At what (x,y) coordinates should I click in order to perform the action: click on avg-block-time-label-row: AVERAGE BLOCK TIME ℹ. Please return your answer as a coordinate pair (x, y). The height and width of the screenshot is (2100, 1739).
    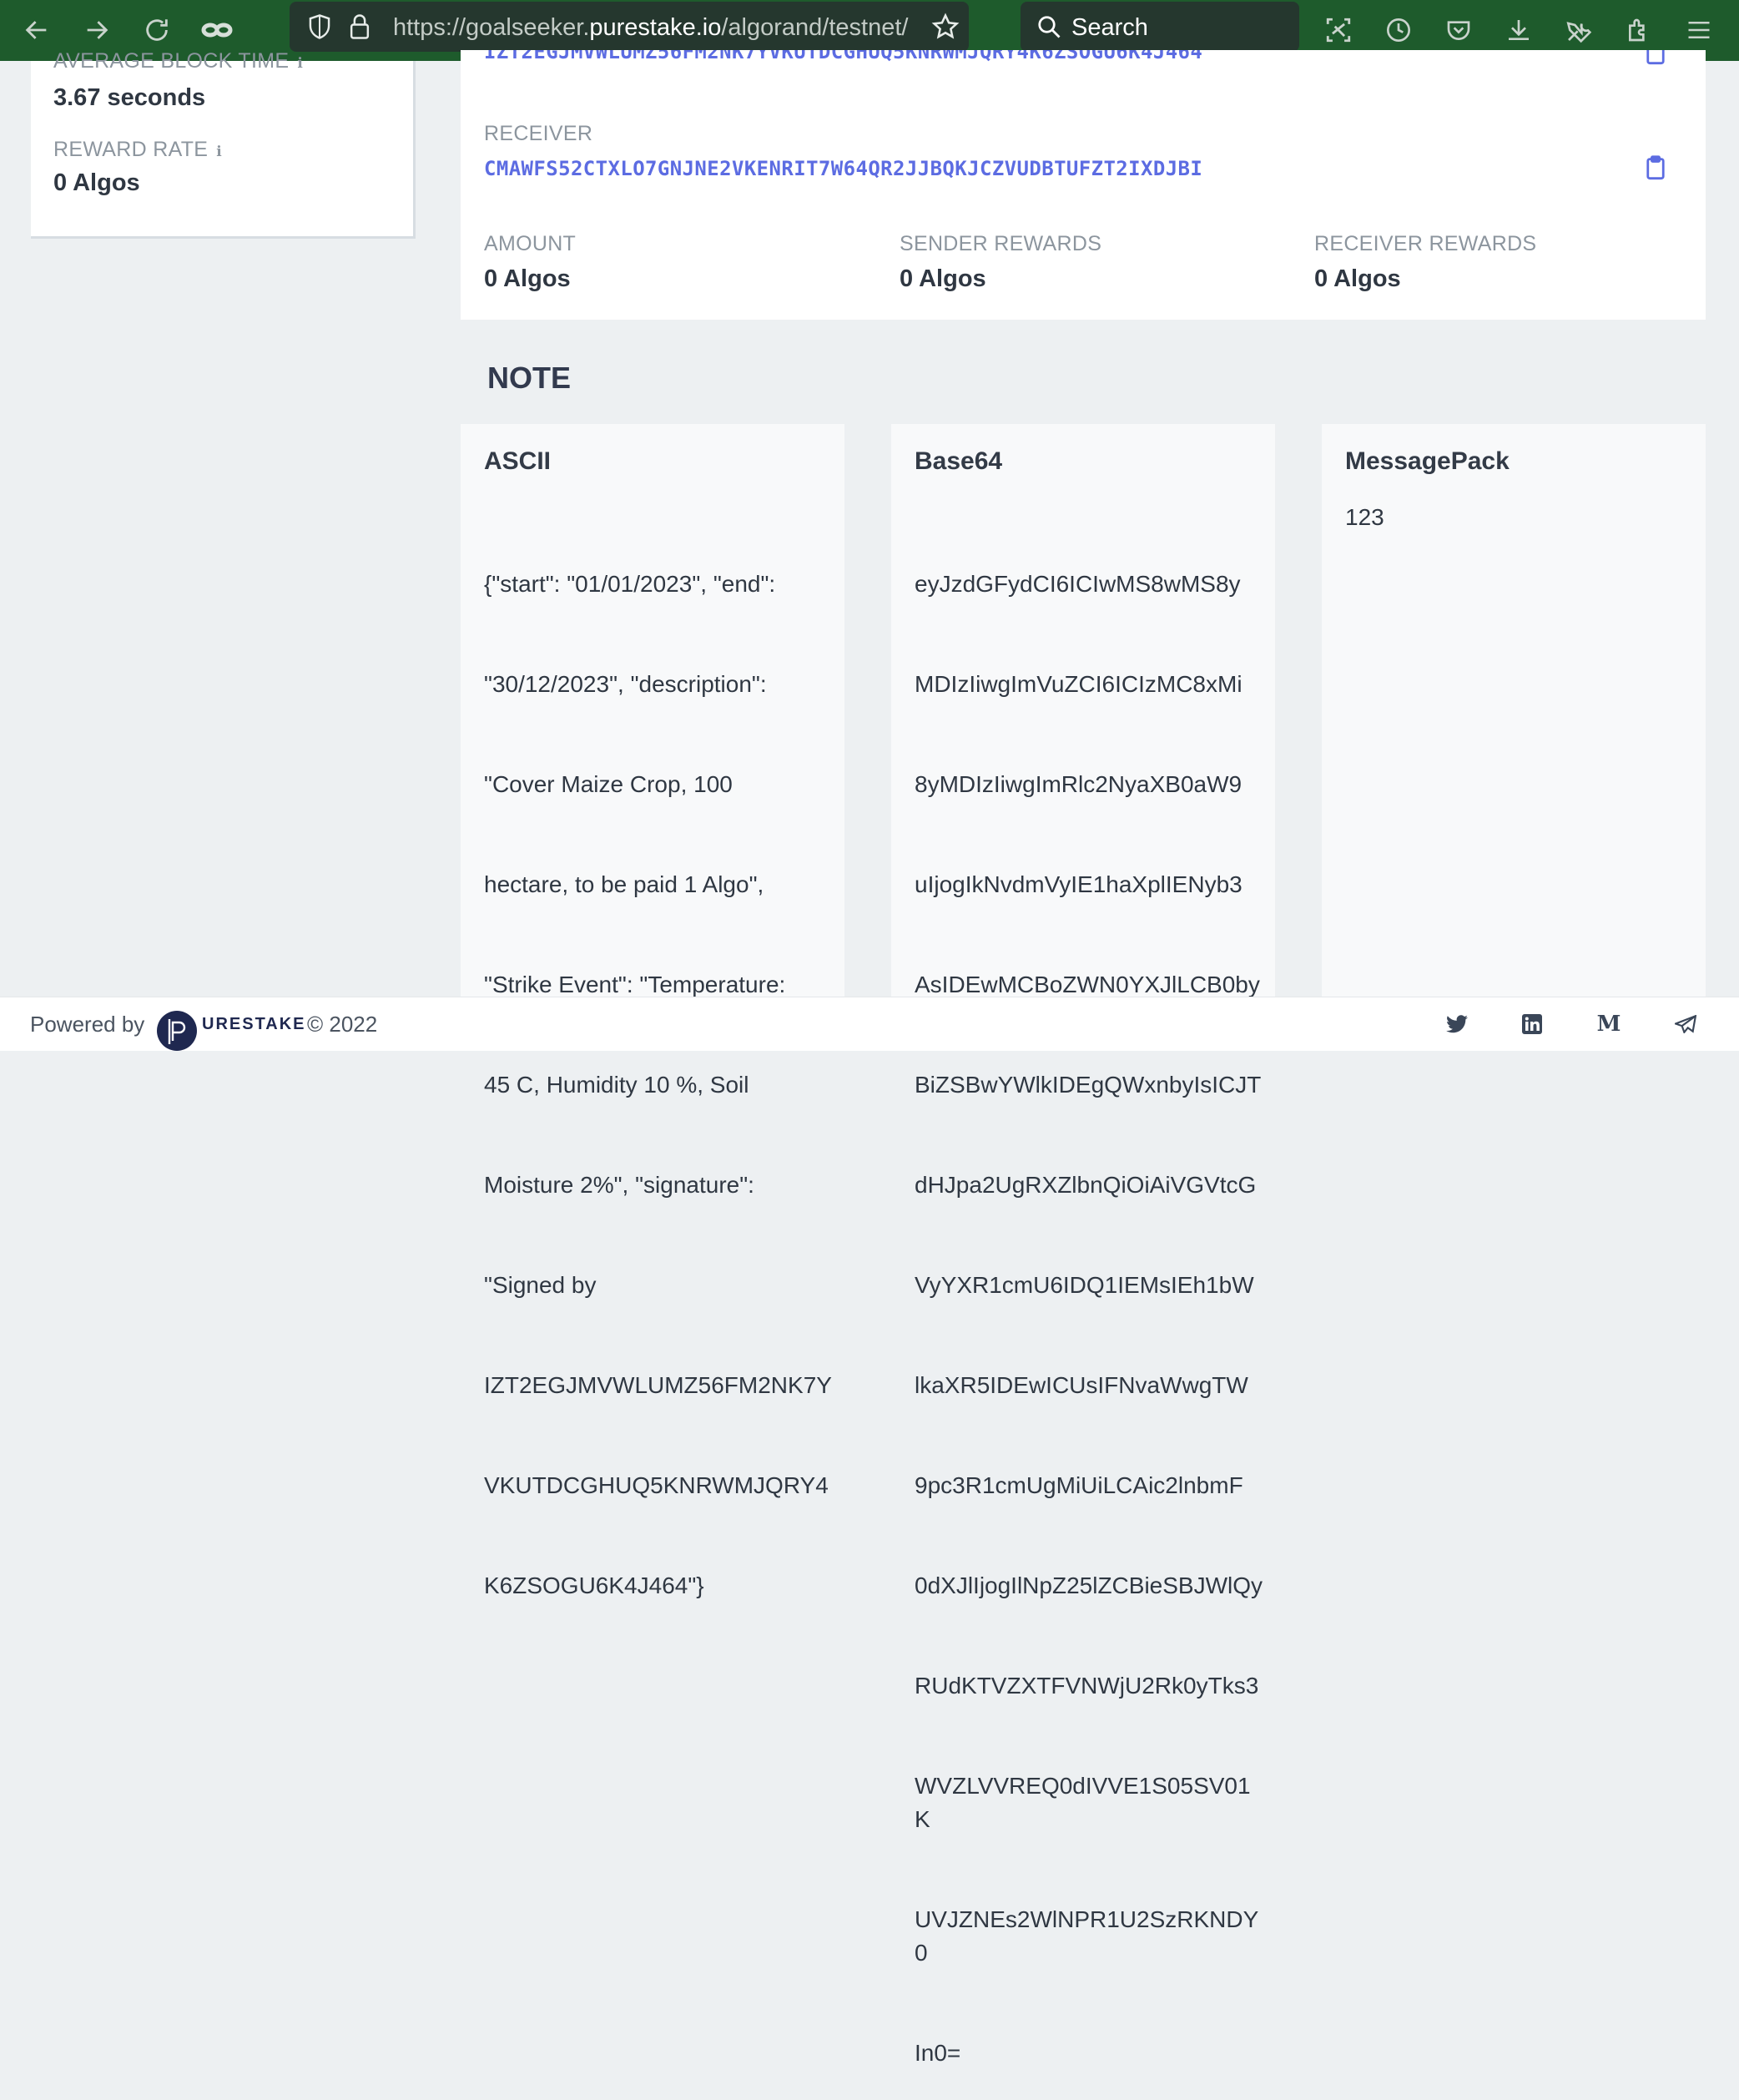
    Looking at the image, I should click on (178, 61).